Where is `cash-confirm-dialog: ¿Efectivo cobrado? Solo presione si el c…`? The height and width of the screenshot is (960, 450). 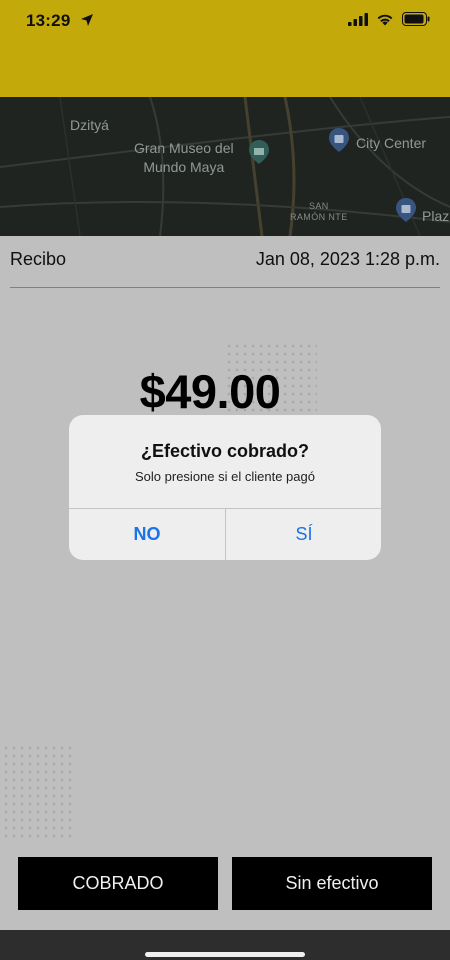 cash-confirm-dialog: ¿Efectivo cobrado? Solo presione si el c… is located at coordinates (225, 487).